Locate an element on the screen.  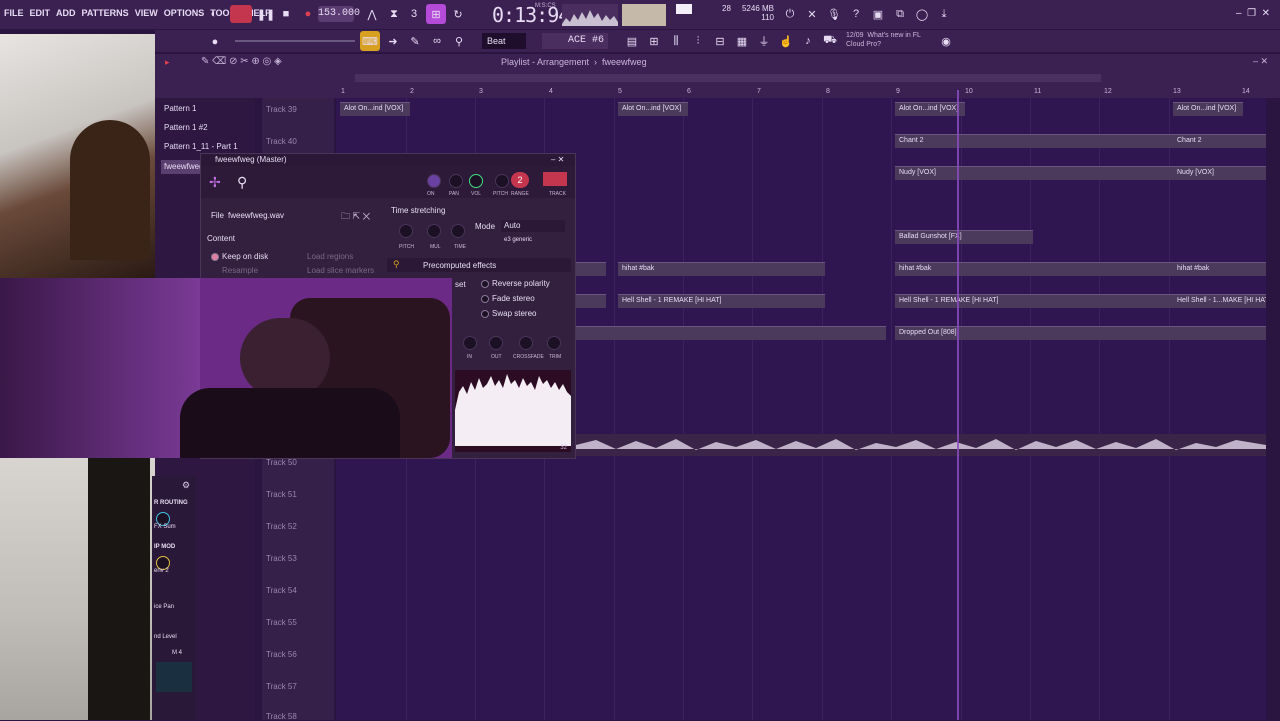
close-icon: – ✕ is located at coordinates (557, 160).